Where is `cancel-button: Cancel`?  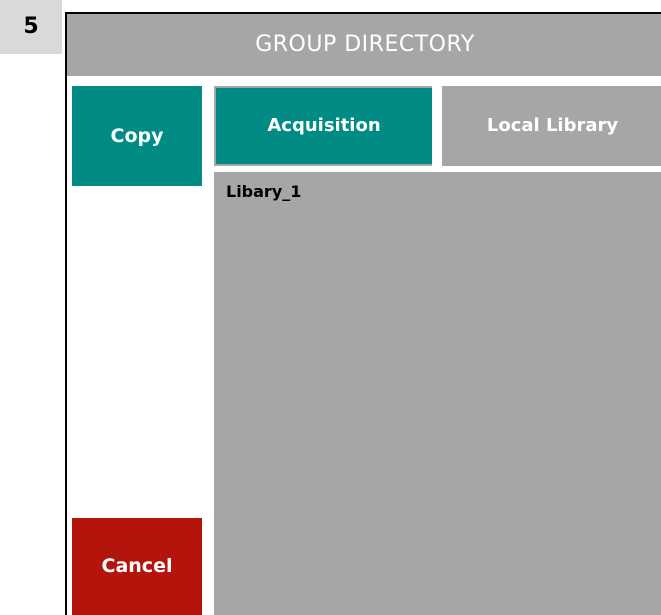 cancel-button: Cancel is located at coordinates (137, 566).